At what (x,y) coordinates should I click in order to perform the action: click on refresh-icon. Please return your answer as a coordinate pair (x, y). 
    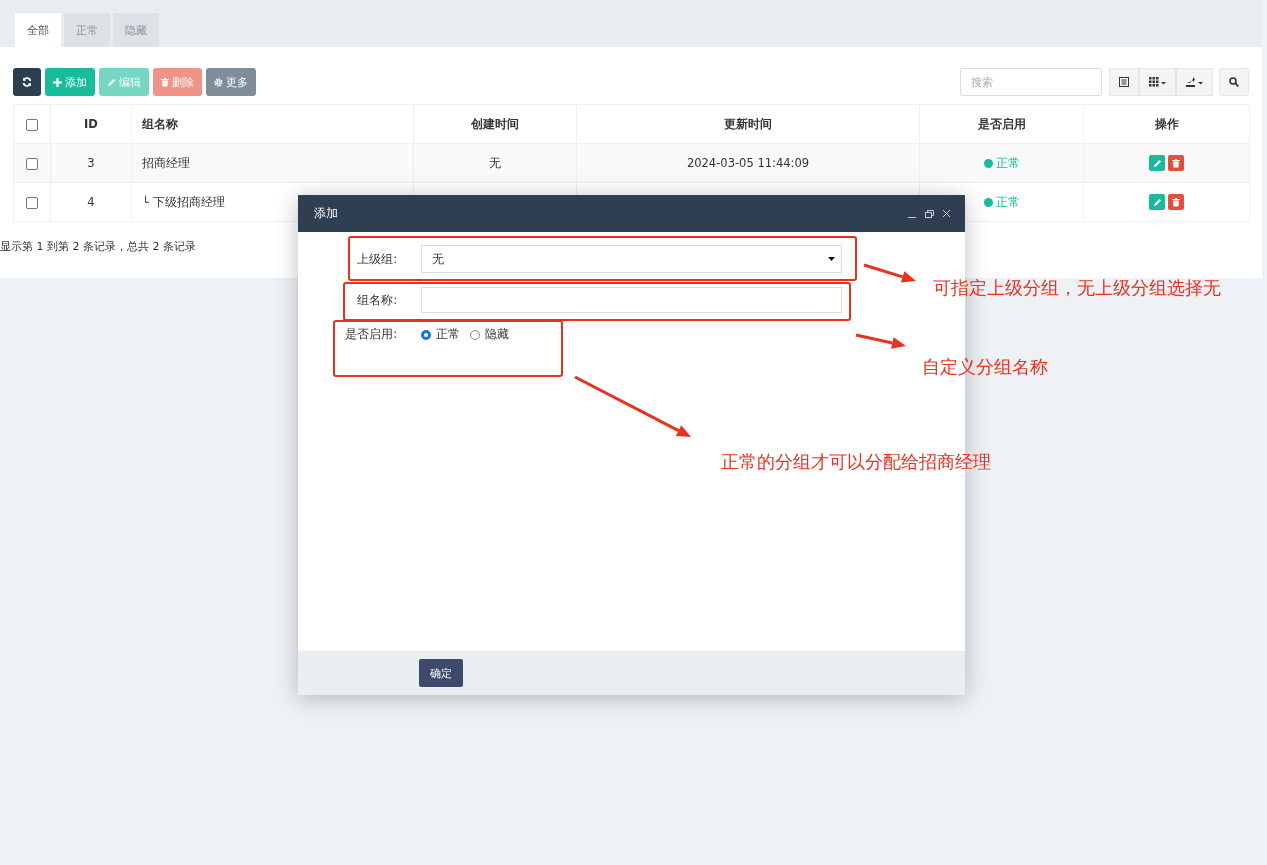
    Looking at the image, I should click on (27, 82).